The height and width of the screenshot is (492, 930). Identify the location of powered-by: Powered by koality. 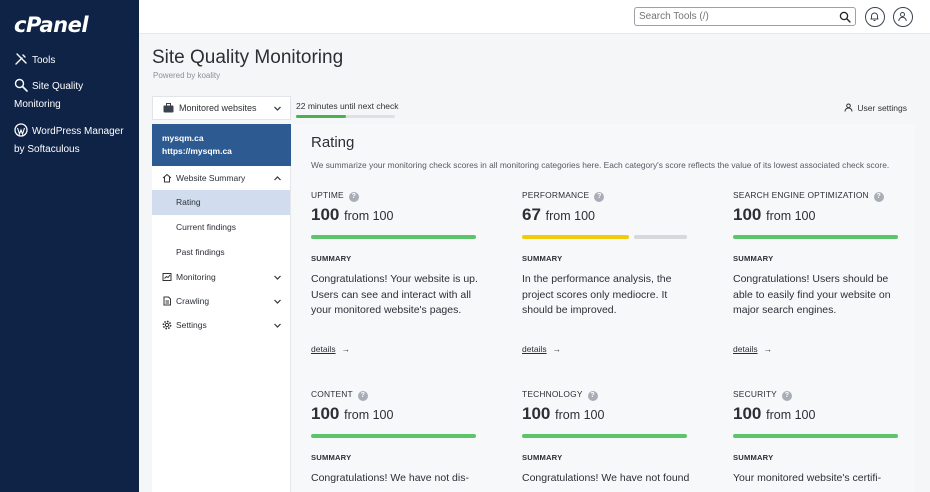
(187, 75).